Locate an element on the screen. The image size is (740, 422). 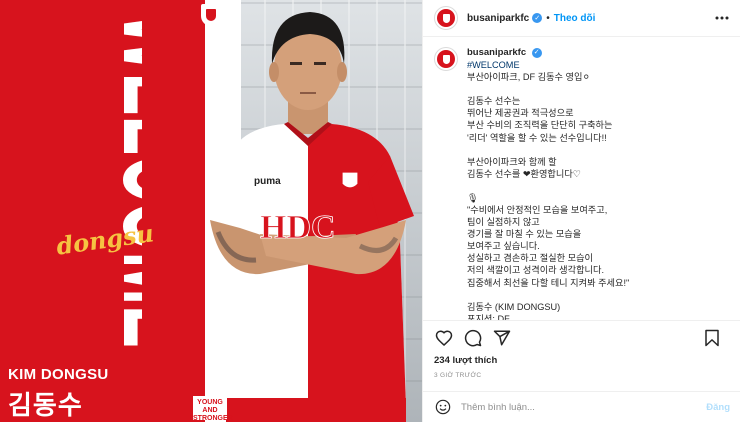
welcome-text: WELCOME is located at coordinates (120, 180).